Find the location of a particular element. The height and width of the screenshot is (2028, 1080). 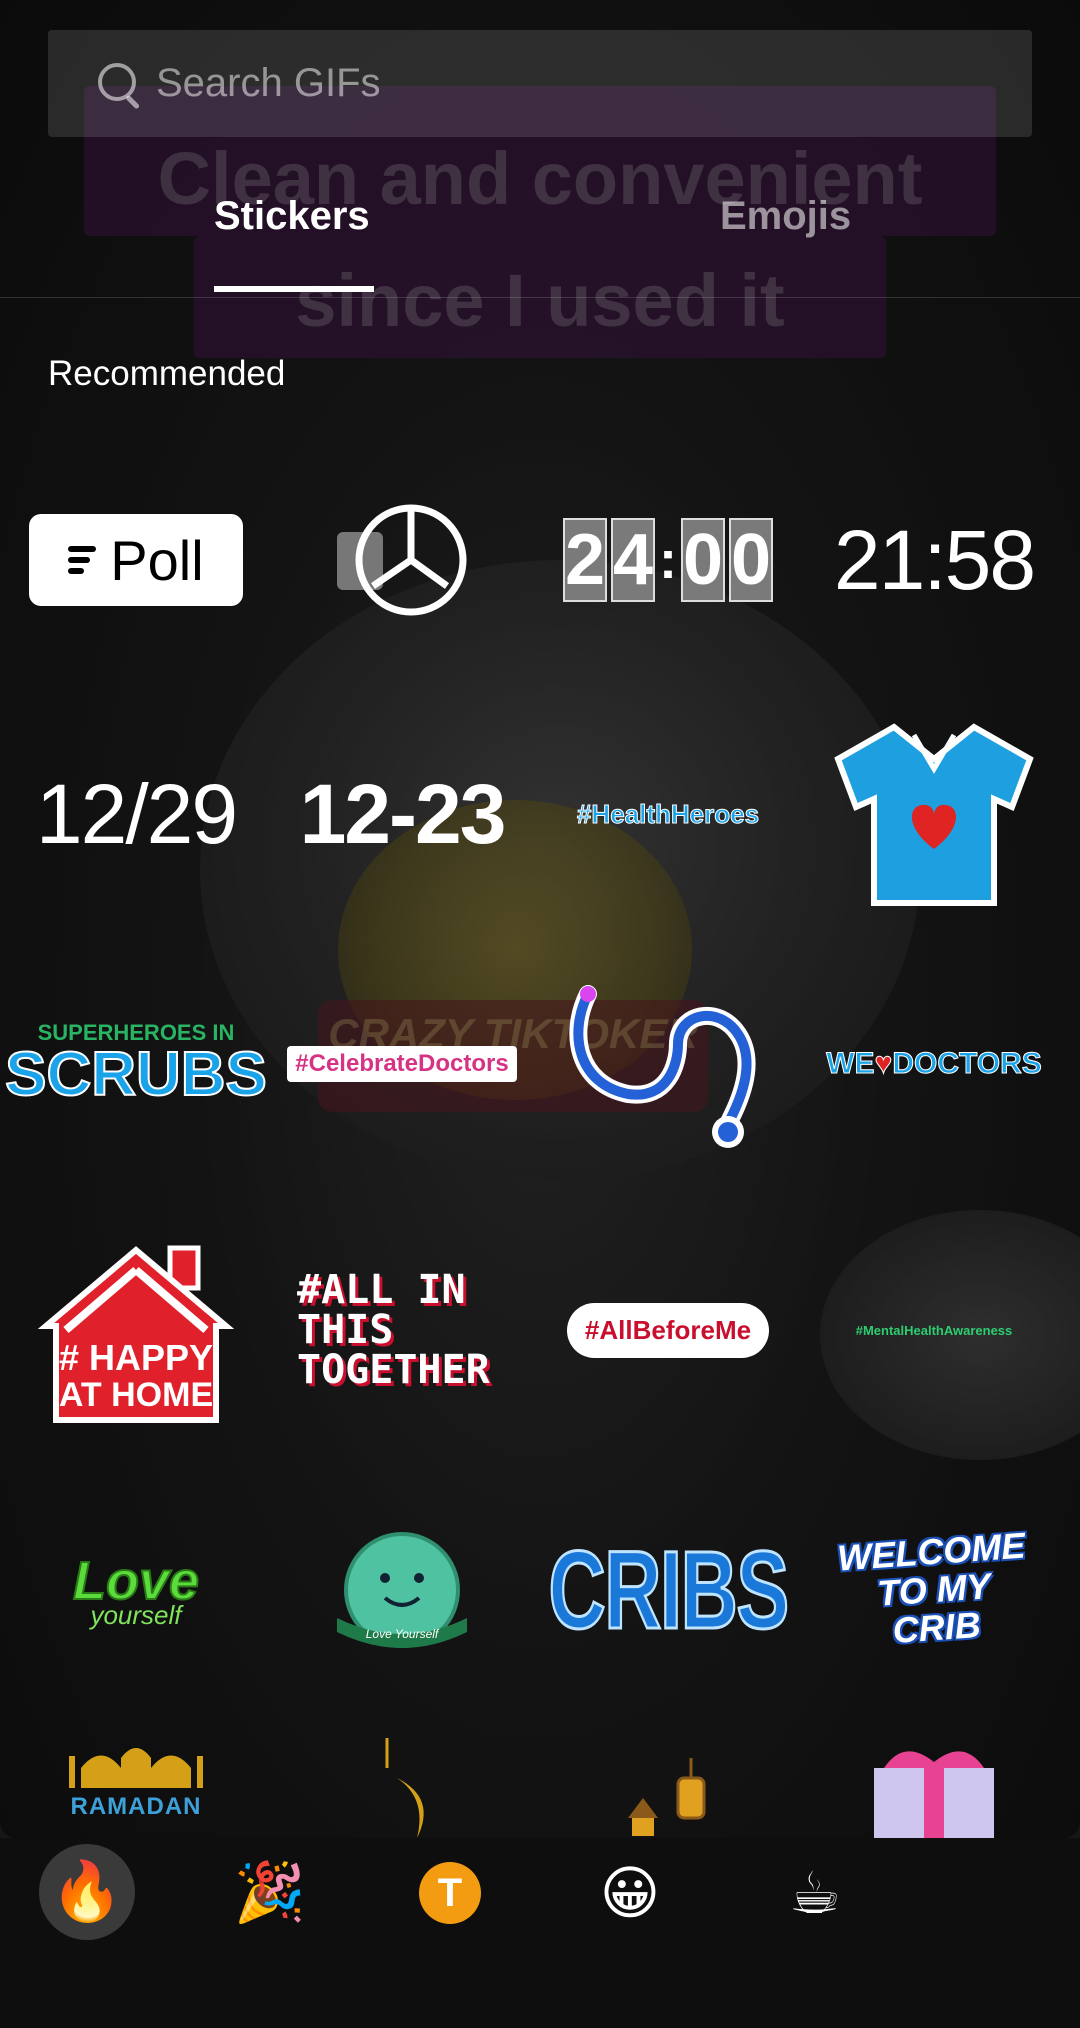

sticker-date-slash: 12/29 is located at coordinates (136, 814).